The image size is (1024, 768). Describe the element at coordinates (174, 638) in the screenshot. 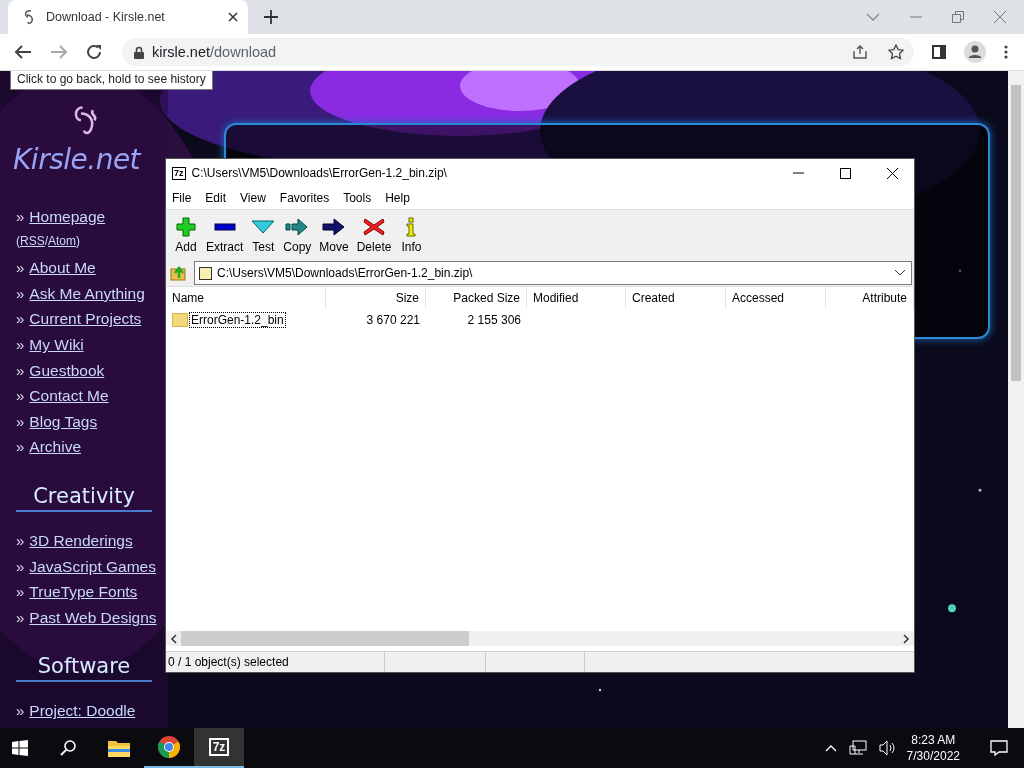

I see `scroll-left-icon` at that location.